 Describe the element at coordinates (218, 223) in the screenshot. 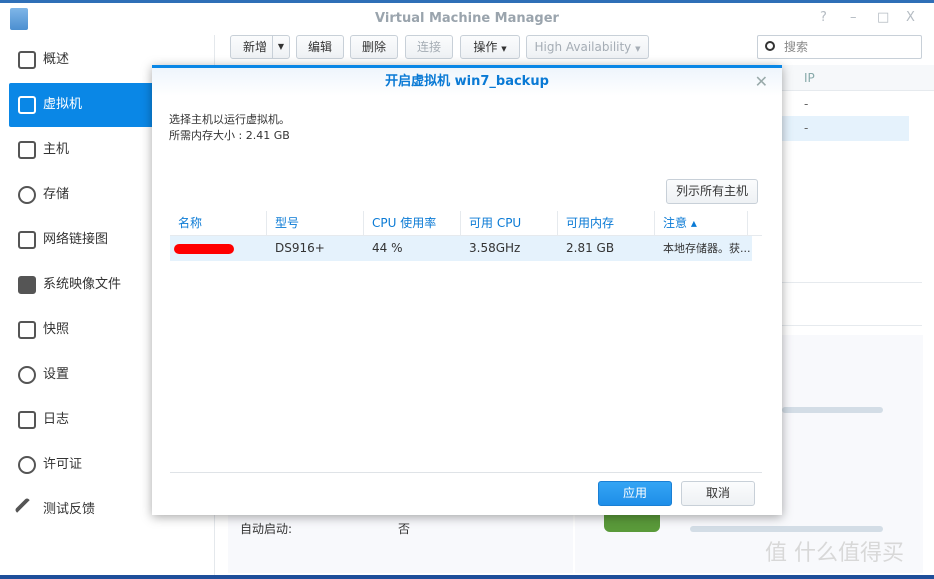

I see `column-name: 名称` at that location.